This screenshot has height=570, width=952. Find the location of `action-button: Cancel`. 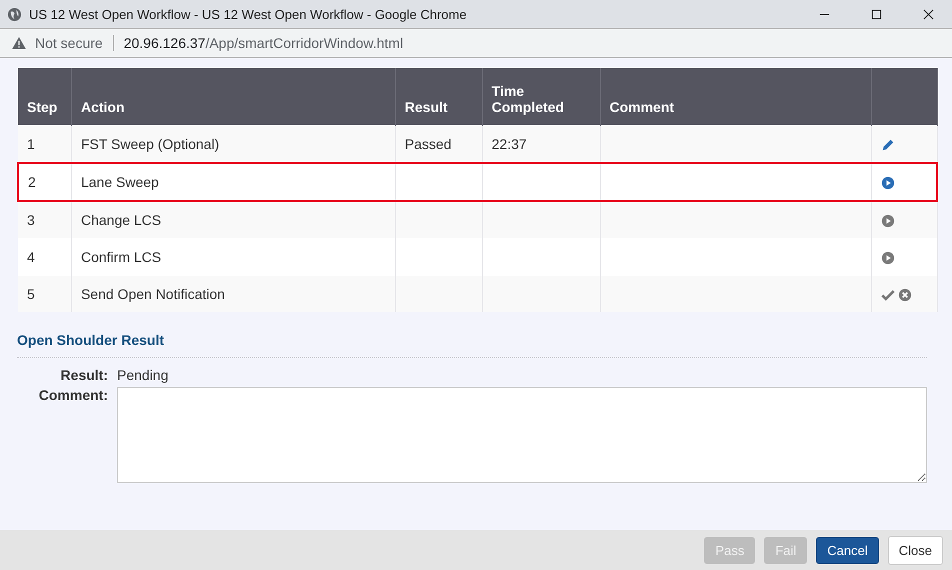

action-button: Cancel is located at coordinates (847, 550).